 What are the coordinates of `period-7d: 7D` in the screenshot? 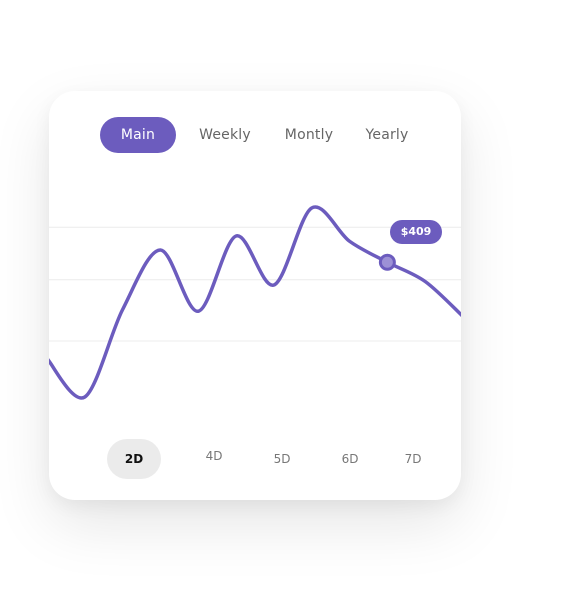 It's located at (413, 459).